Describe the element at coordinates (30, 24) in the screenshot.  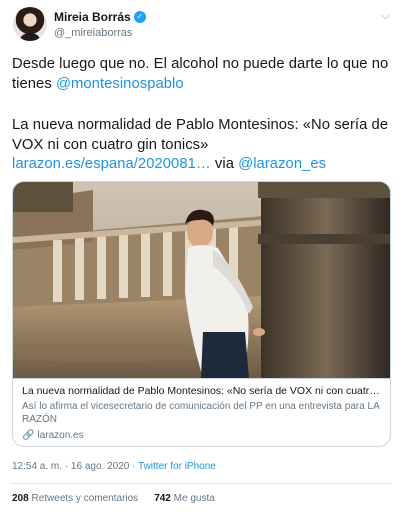
I see `avatar` at that location.